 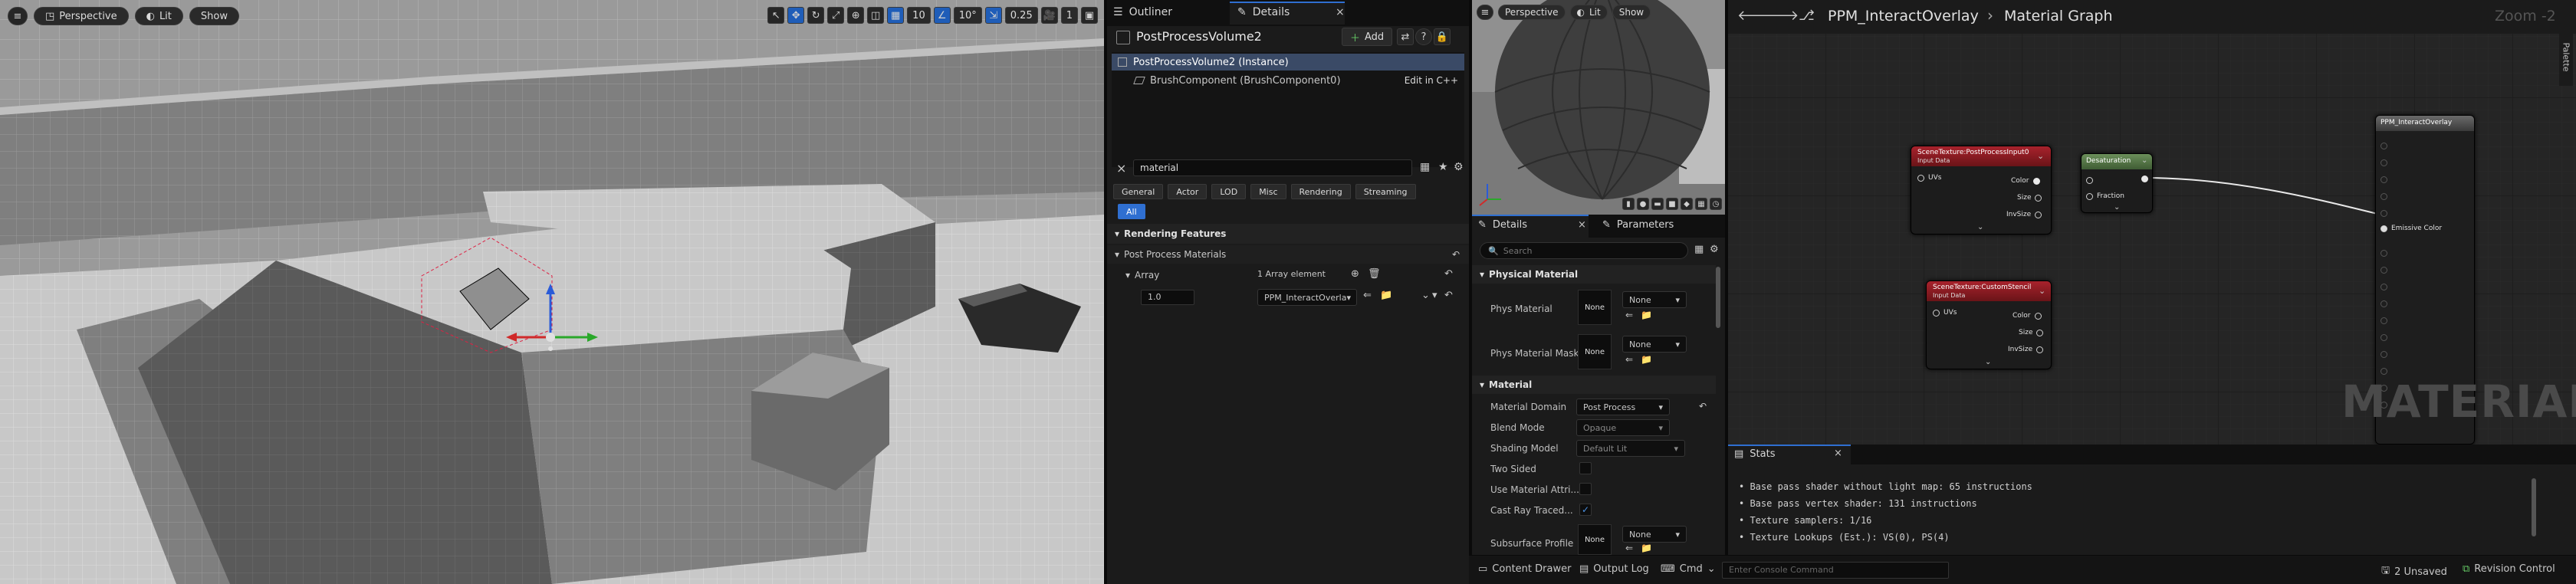 I want to click on details-scrollbar, so click(x=1718, y=297).